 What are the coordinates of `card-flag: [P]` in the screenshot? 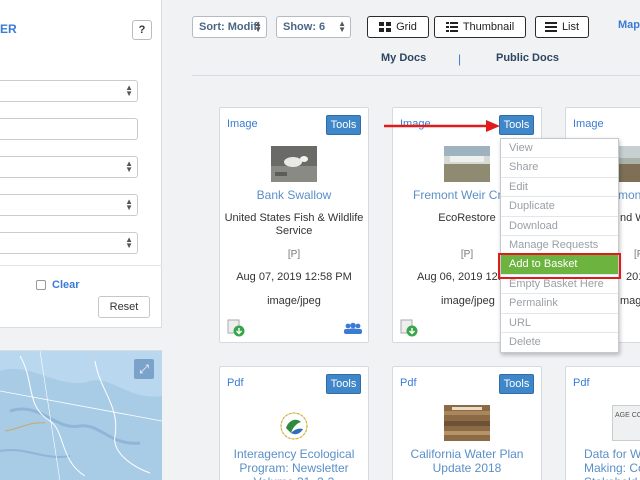 It's located at (294, 254).